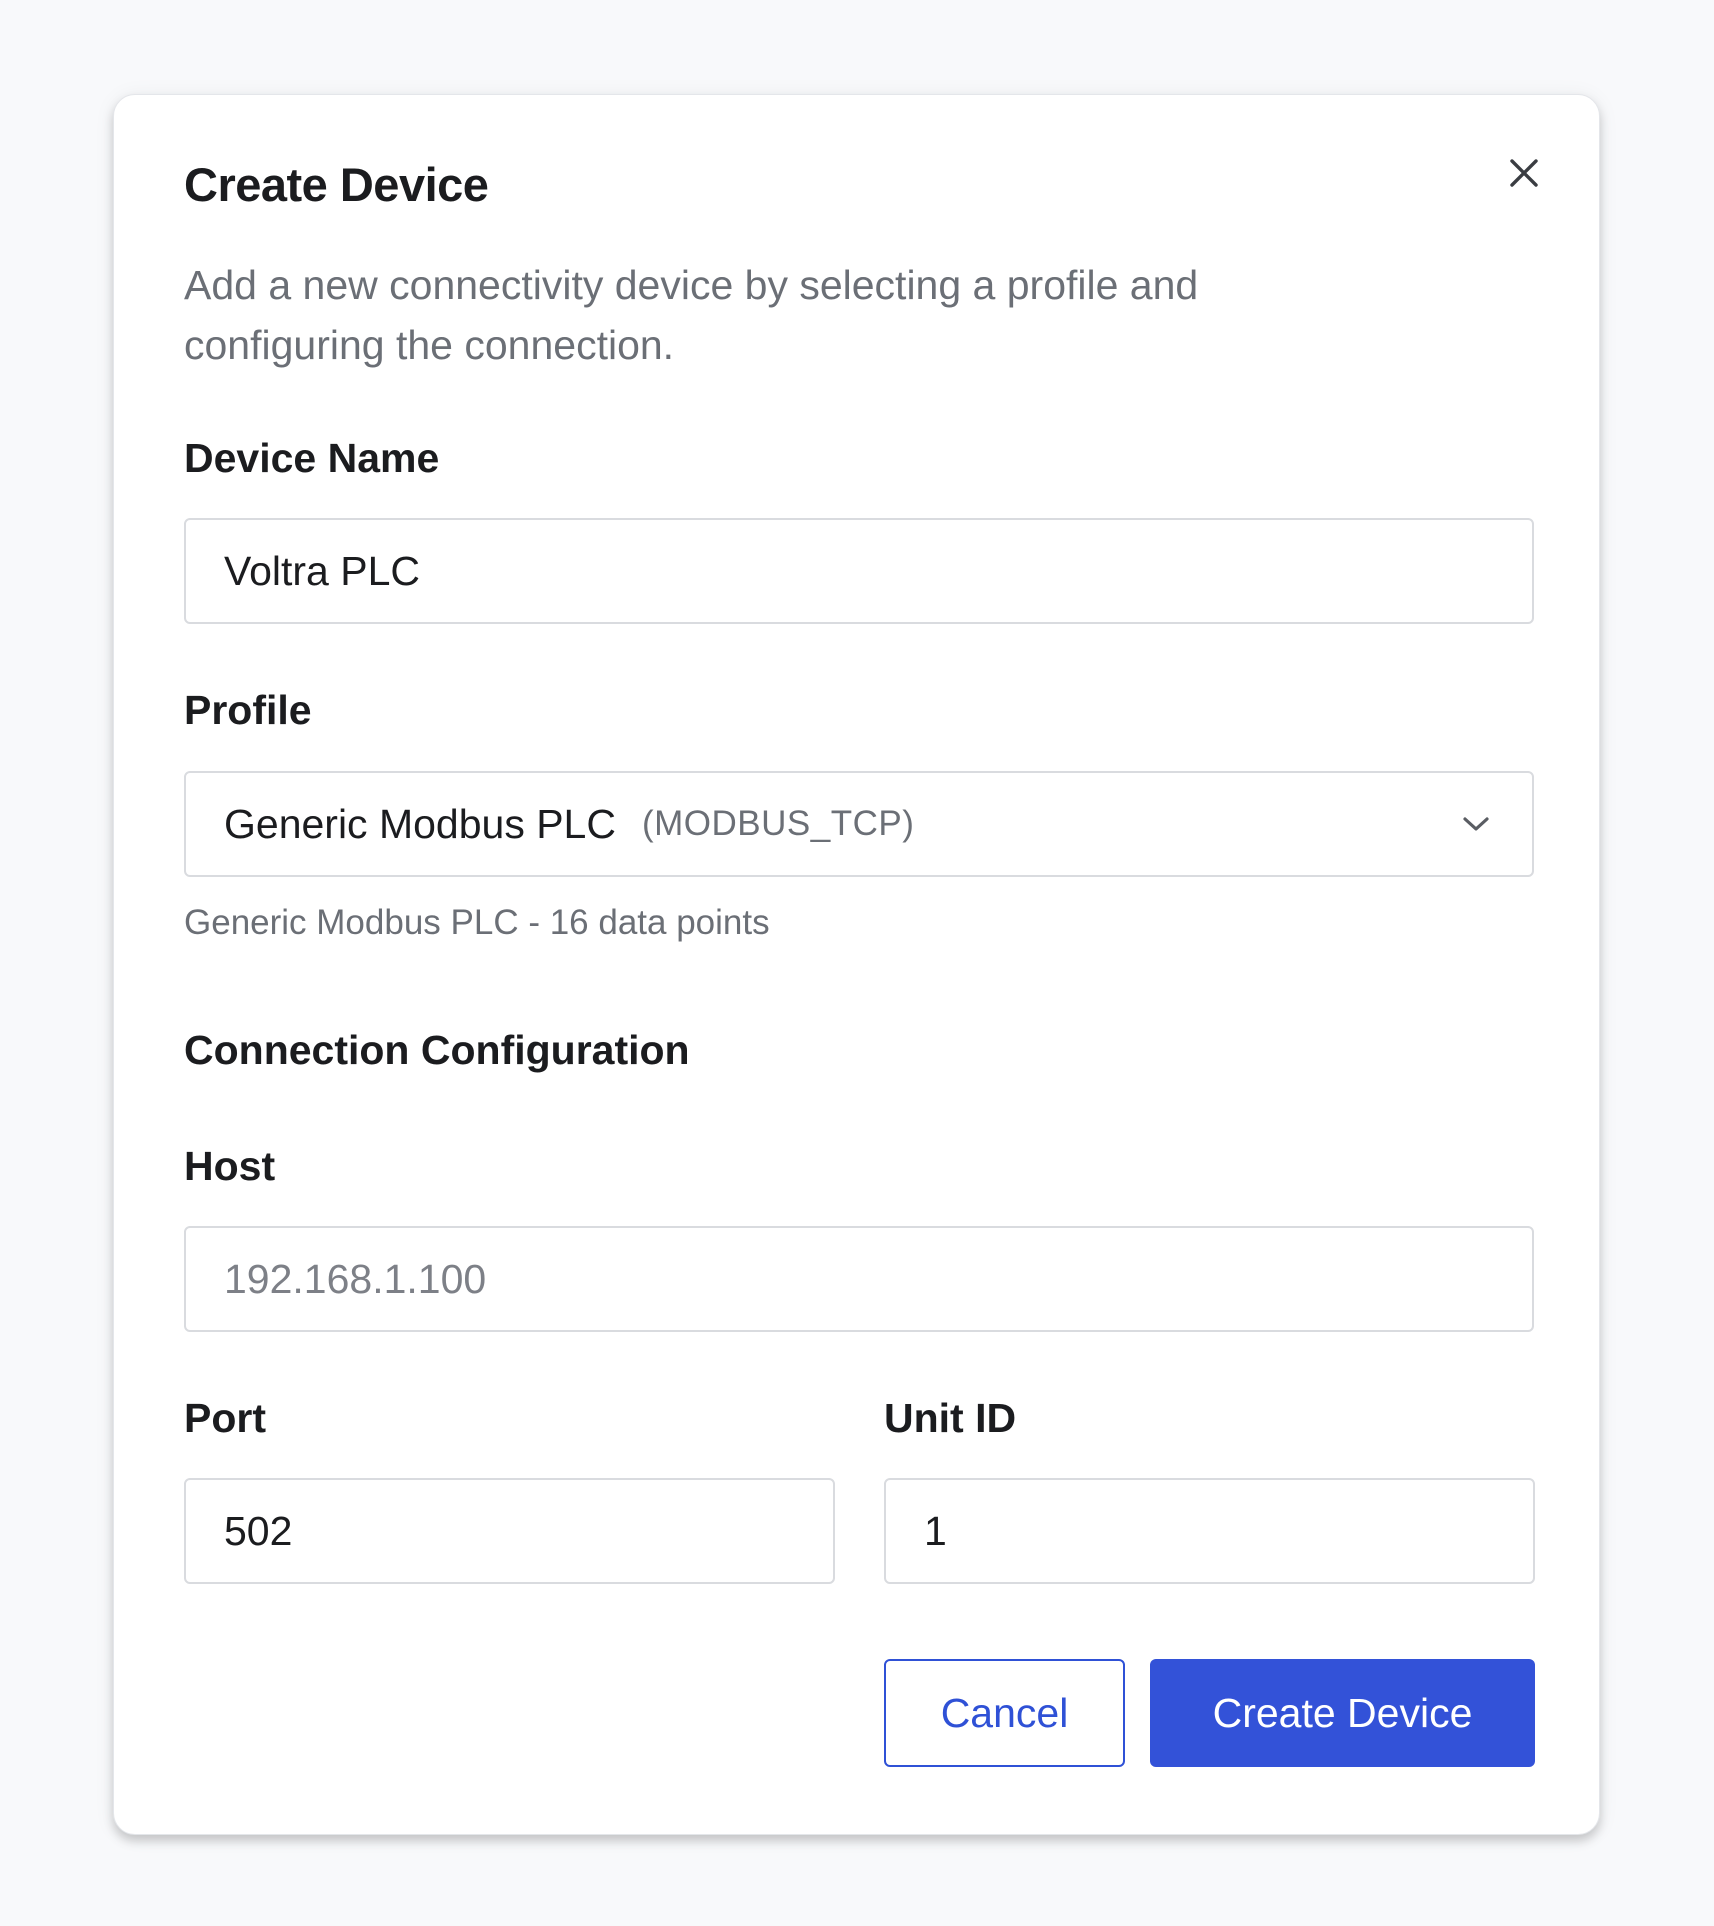 The height and width of the screenshot is (1926, 1714). What do you see at coordinates (336, 184) in the screenshot?
I see `dialog-title: Create Device` at bounding box center [336, 184].